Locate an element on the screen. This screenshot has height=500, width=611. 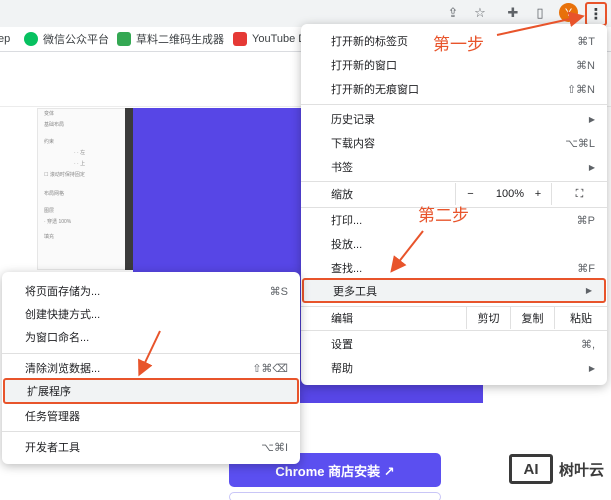
watermark: AI 树叶云 is located at coordinates (556, 469).